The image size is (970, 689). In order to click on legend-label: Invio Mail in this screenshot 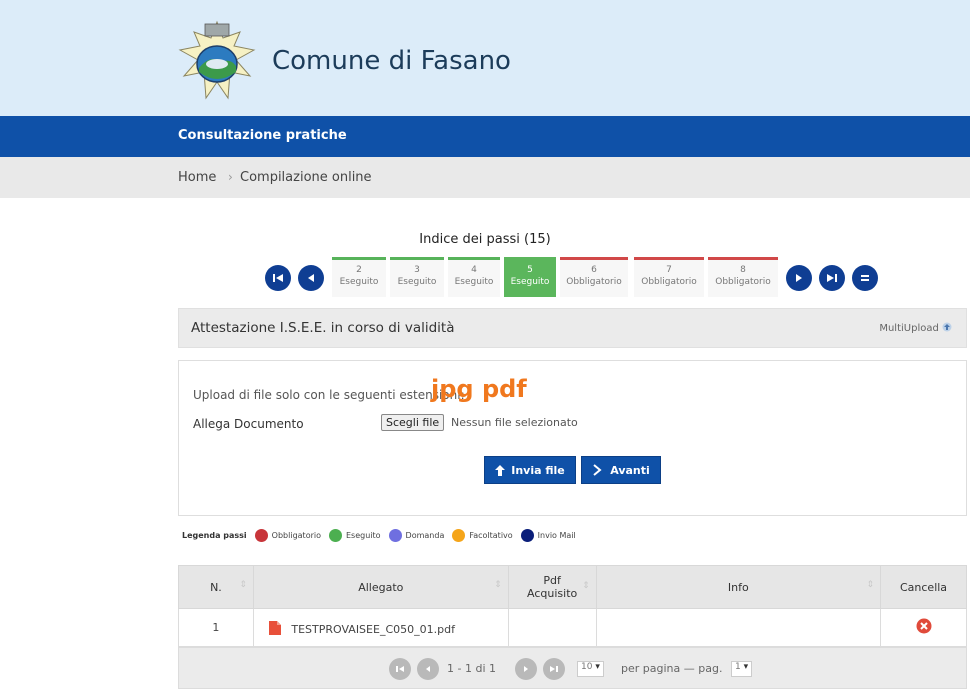, I will do `click(556, 535)`.